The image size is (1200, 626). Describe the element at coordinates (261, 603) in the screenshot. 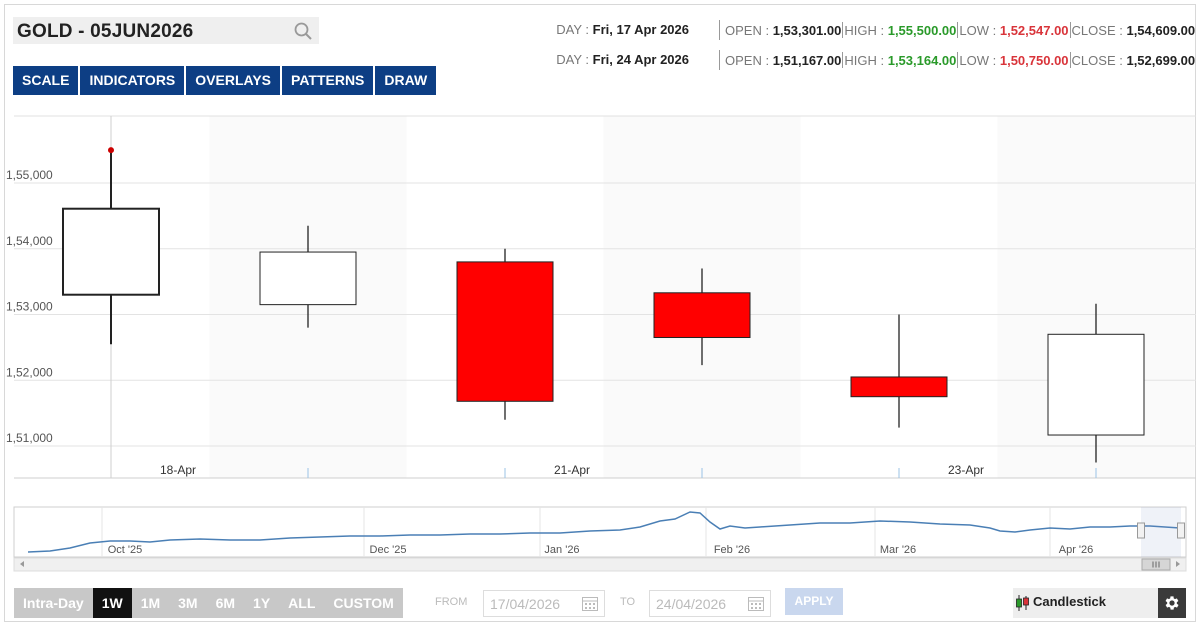

I see `range-1y: 1Y` at that location.